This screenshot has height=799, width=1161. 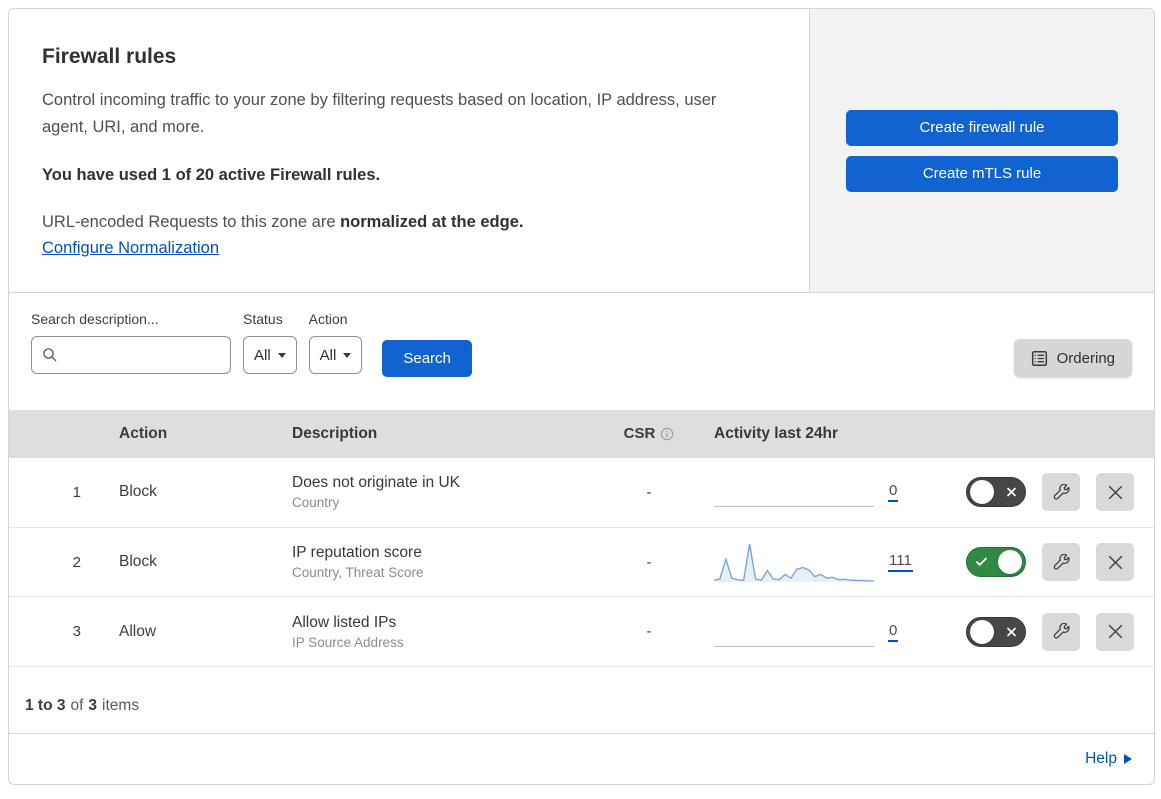 What do you see at coordinates (1128, 759) in the screenshot?
I see `arrow-right-icon` at bounding box center [1128, 759].